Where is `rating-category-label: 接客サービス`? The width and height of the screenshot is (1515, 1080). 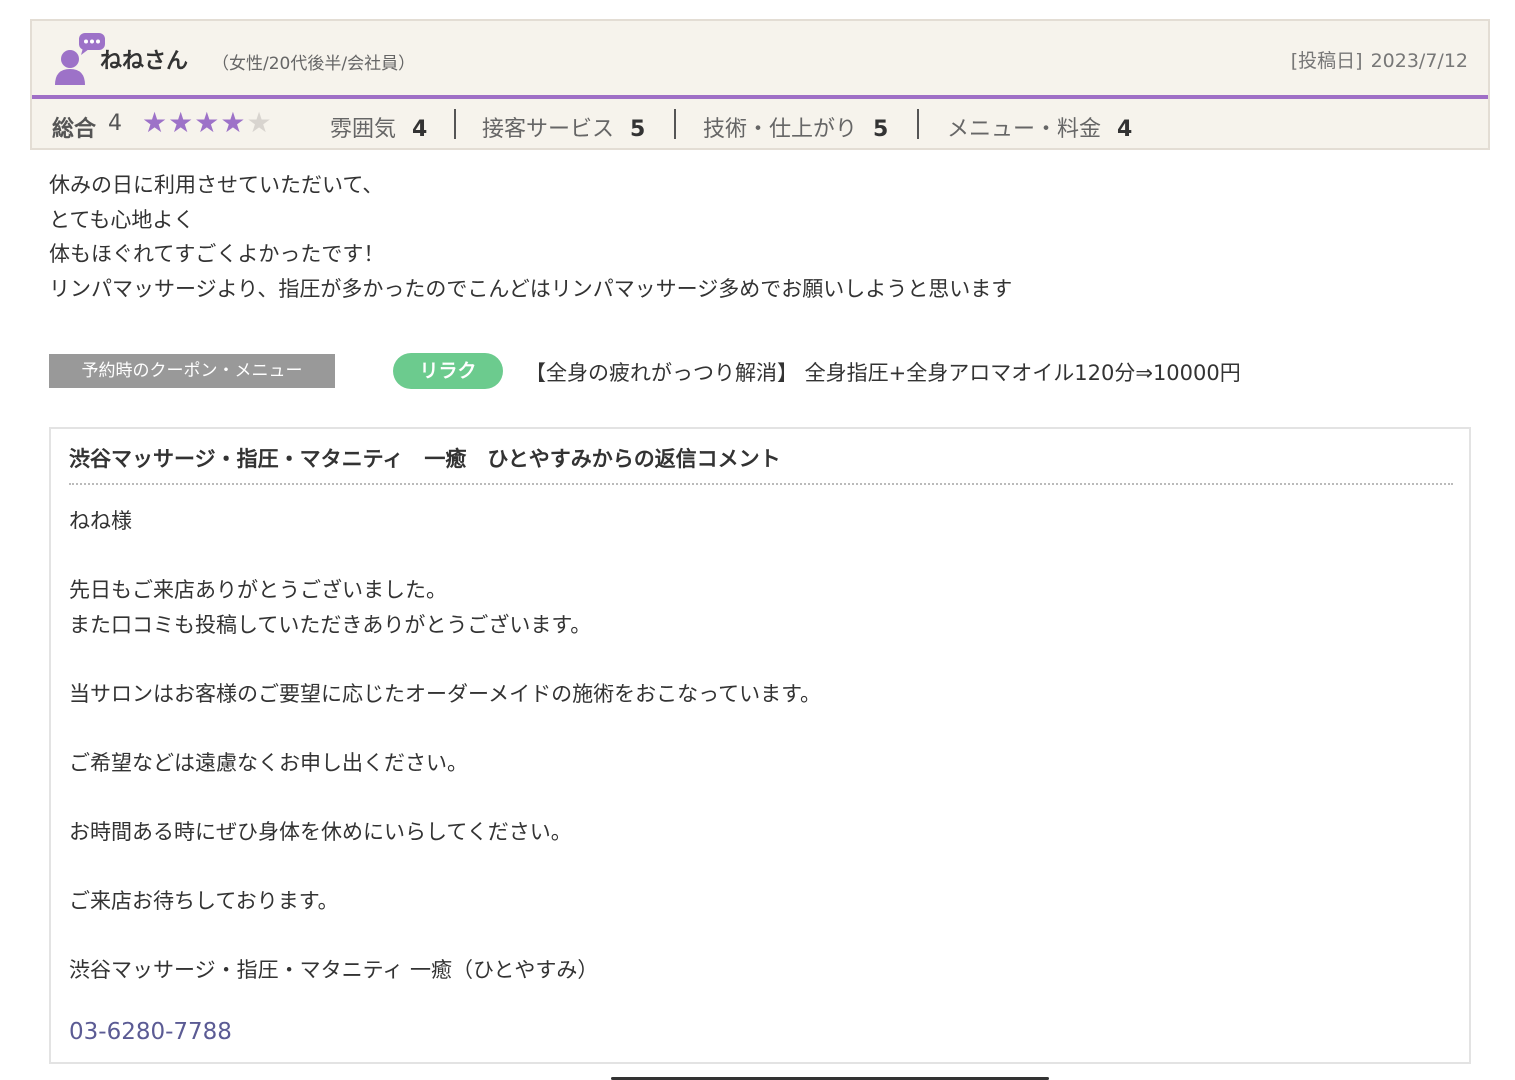 rating-category-label: 接客サービス is located at coordinates (548, 129).